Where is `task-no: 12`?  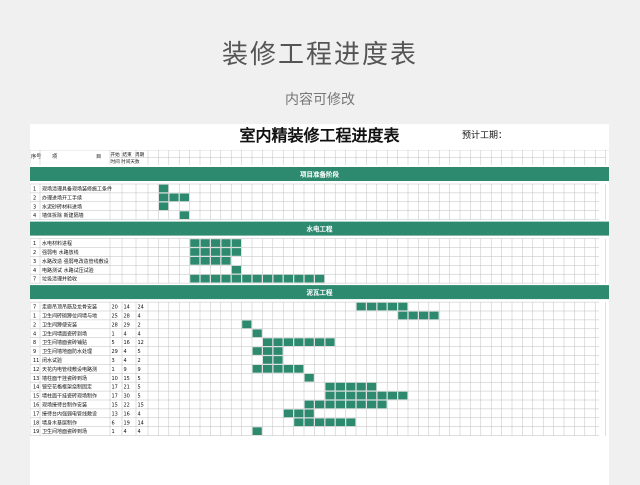 task-no: 12 is located at coordinates (36, 370).